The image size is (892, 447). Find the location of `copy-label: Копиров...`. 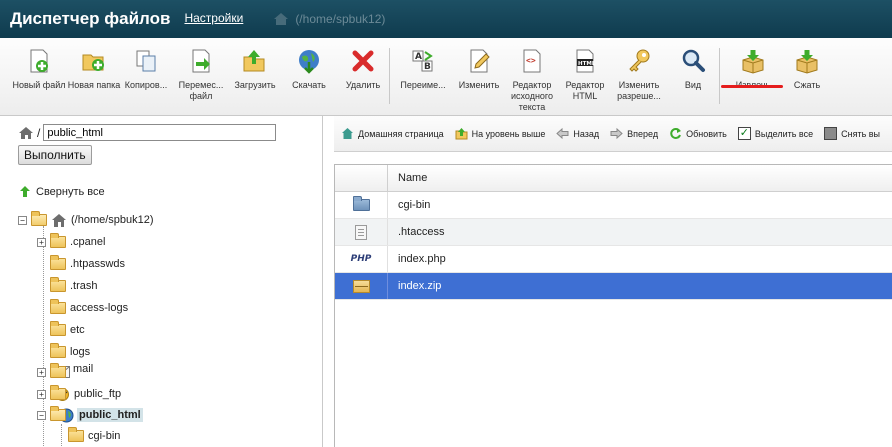

copy-label: Копиров... is located at coordinates (146, 85).